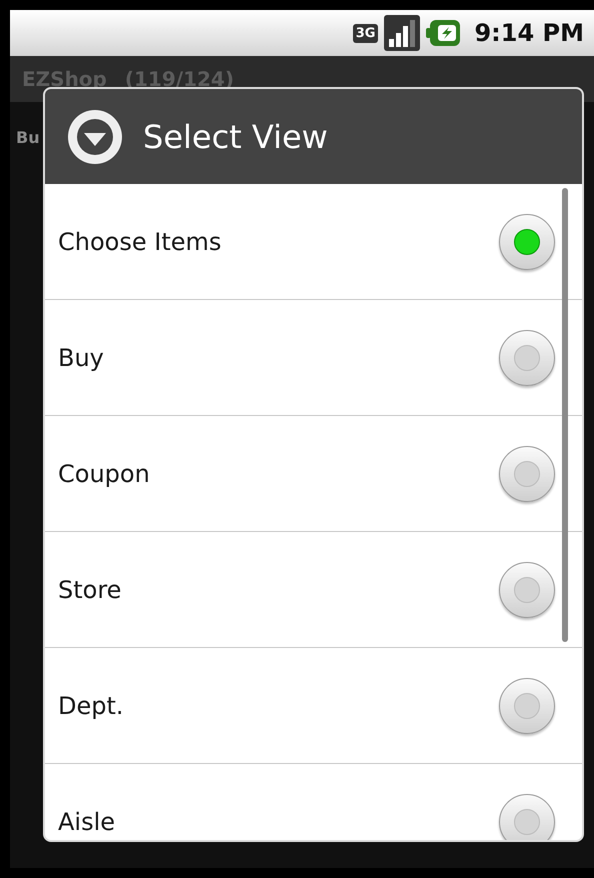 This screenshot has width=594, height=878. I want to click on battery-charging-icon, so click(444, 33).